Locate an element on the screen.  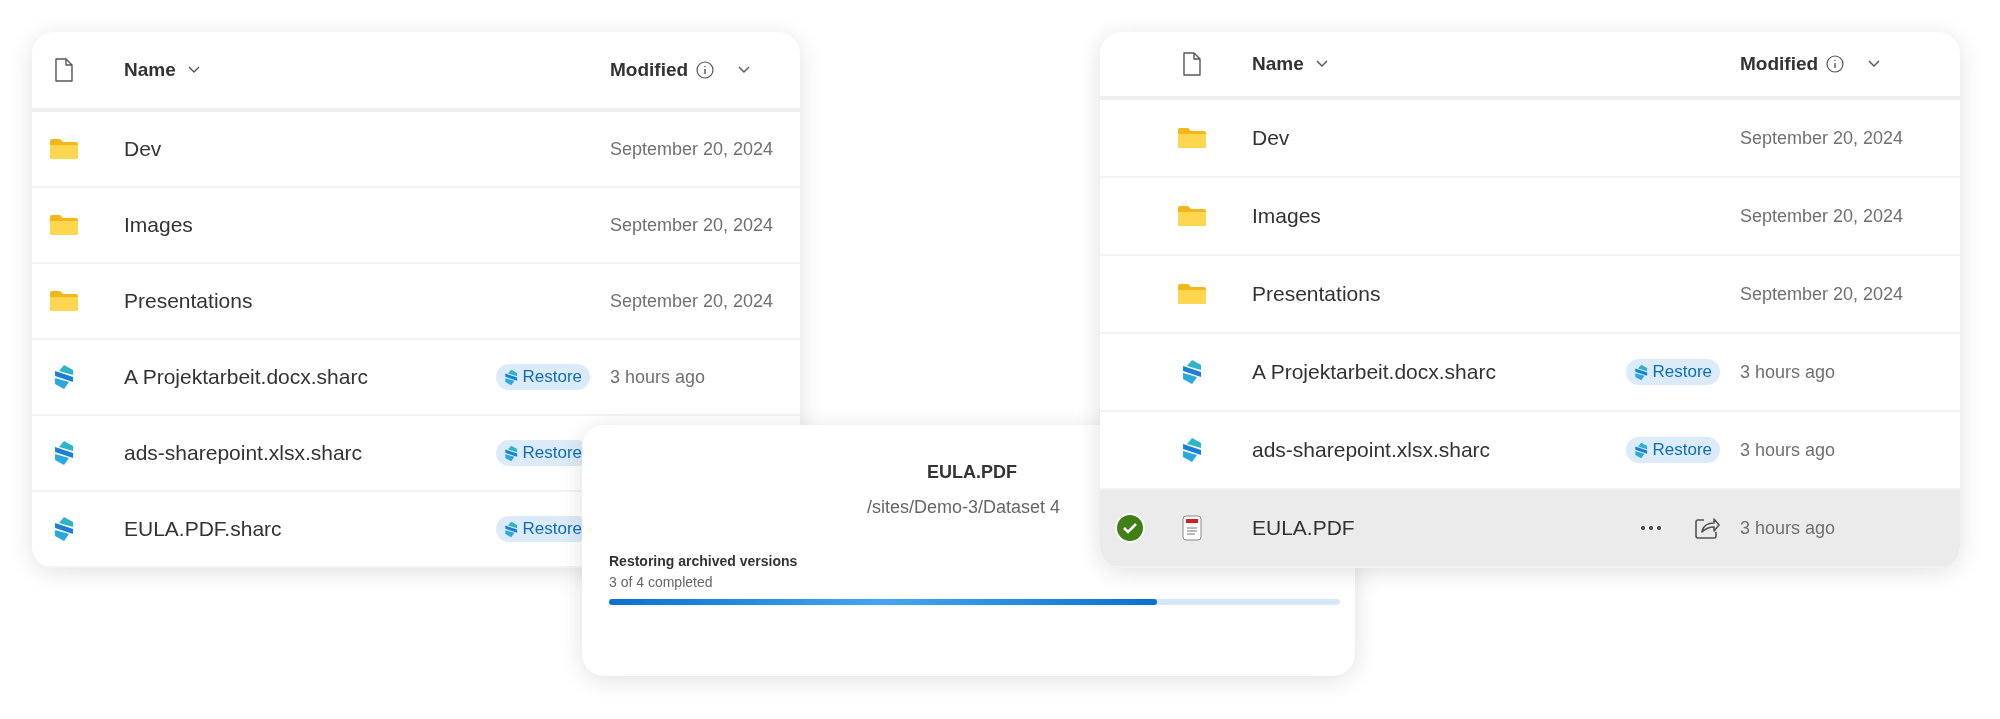
more-icon is located at coordinates (1651, 528).